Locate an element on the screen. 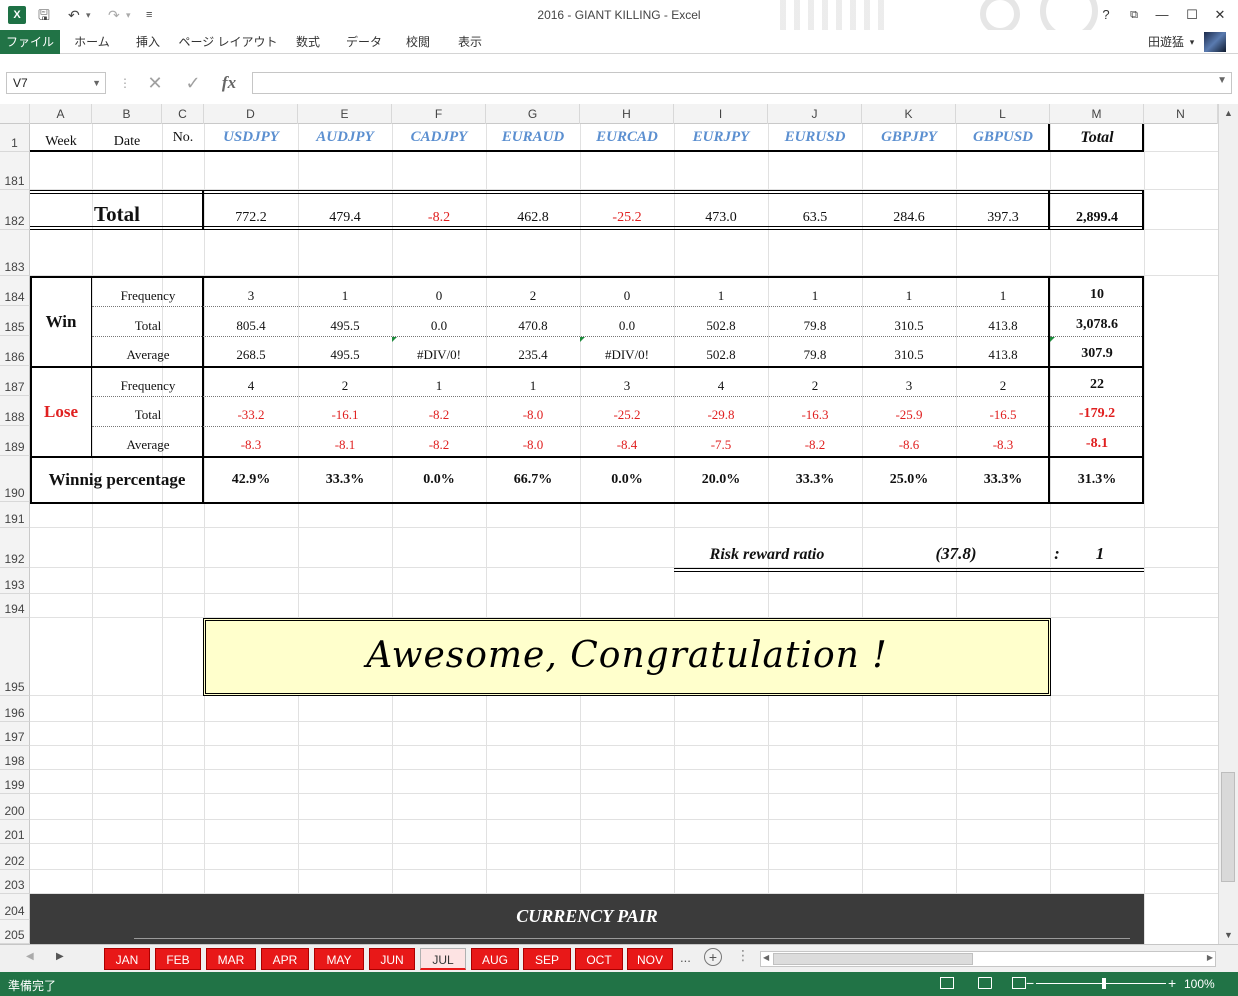 This screenshot has height=996, width=1238. sheet-tab-active: JUL is located at coordinates (443, 959).